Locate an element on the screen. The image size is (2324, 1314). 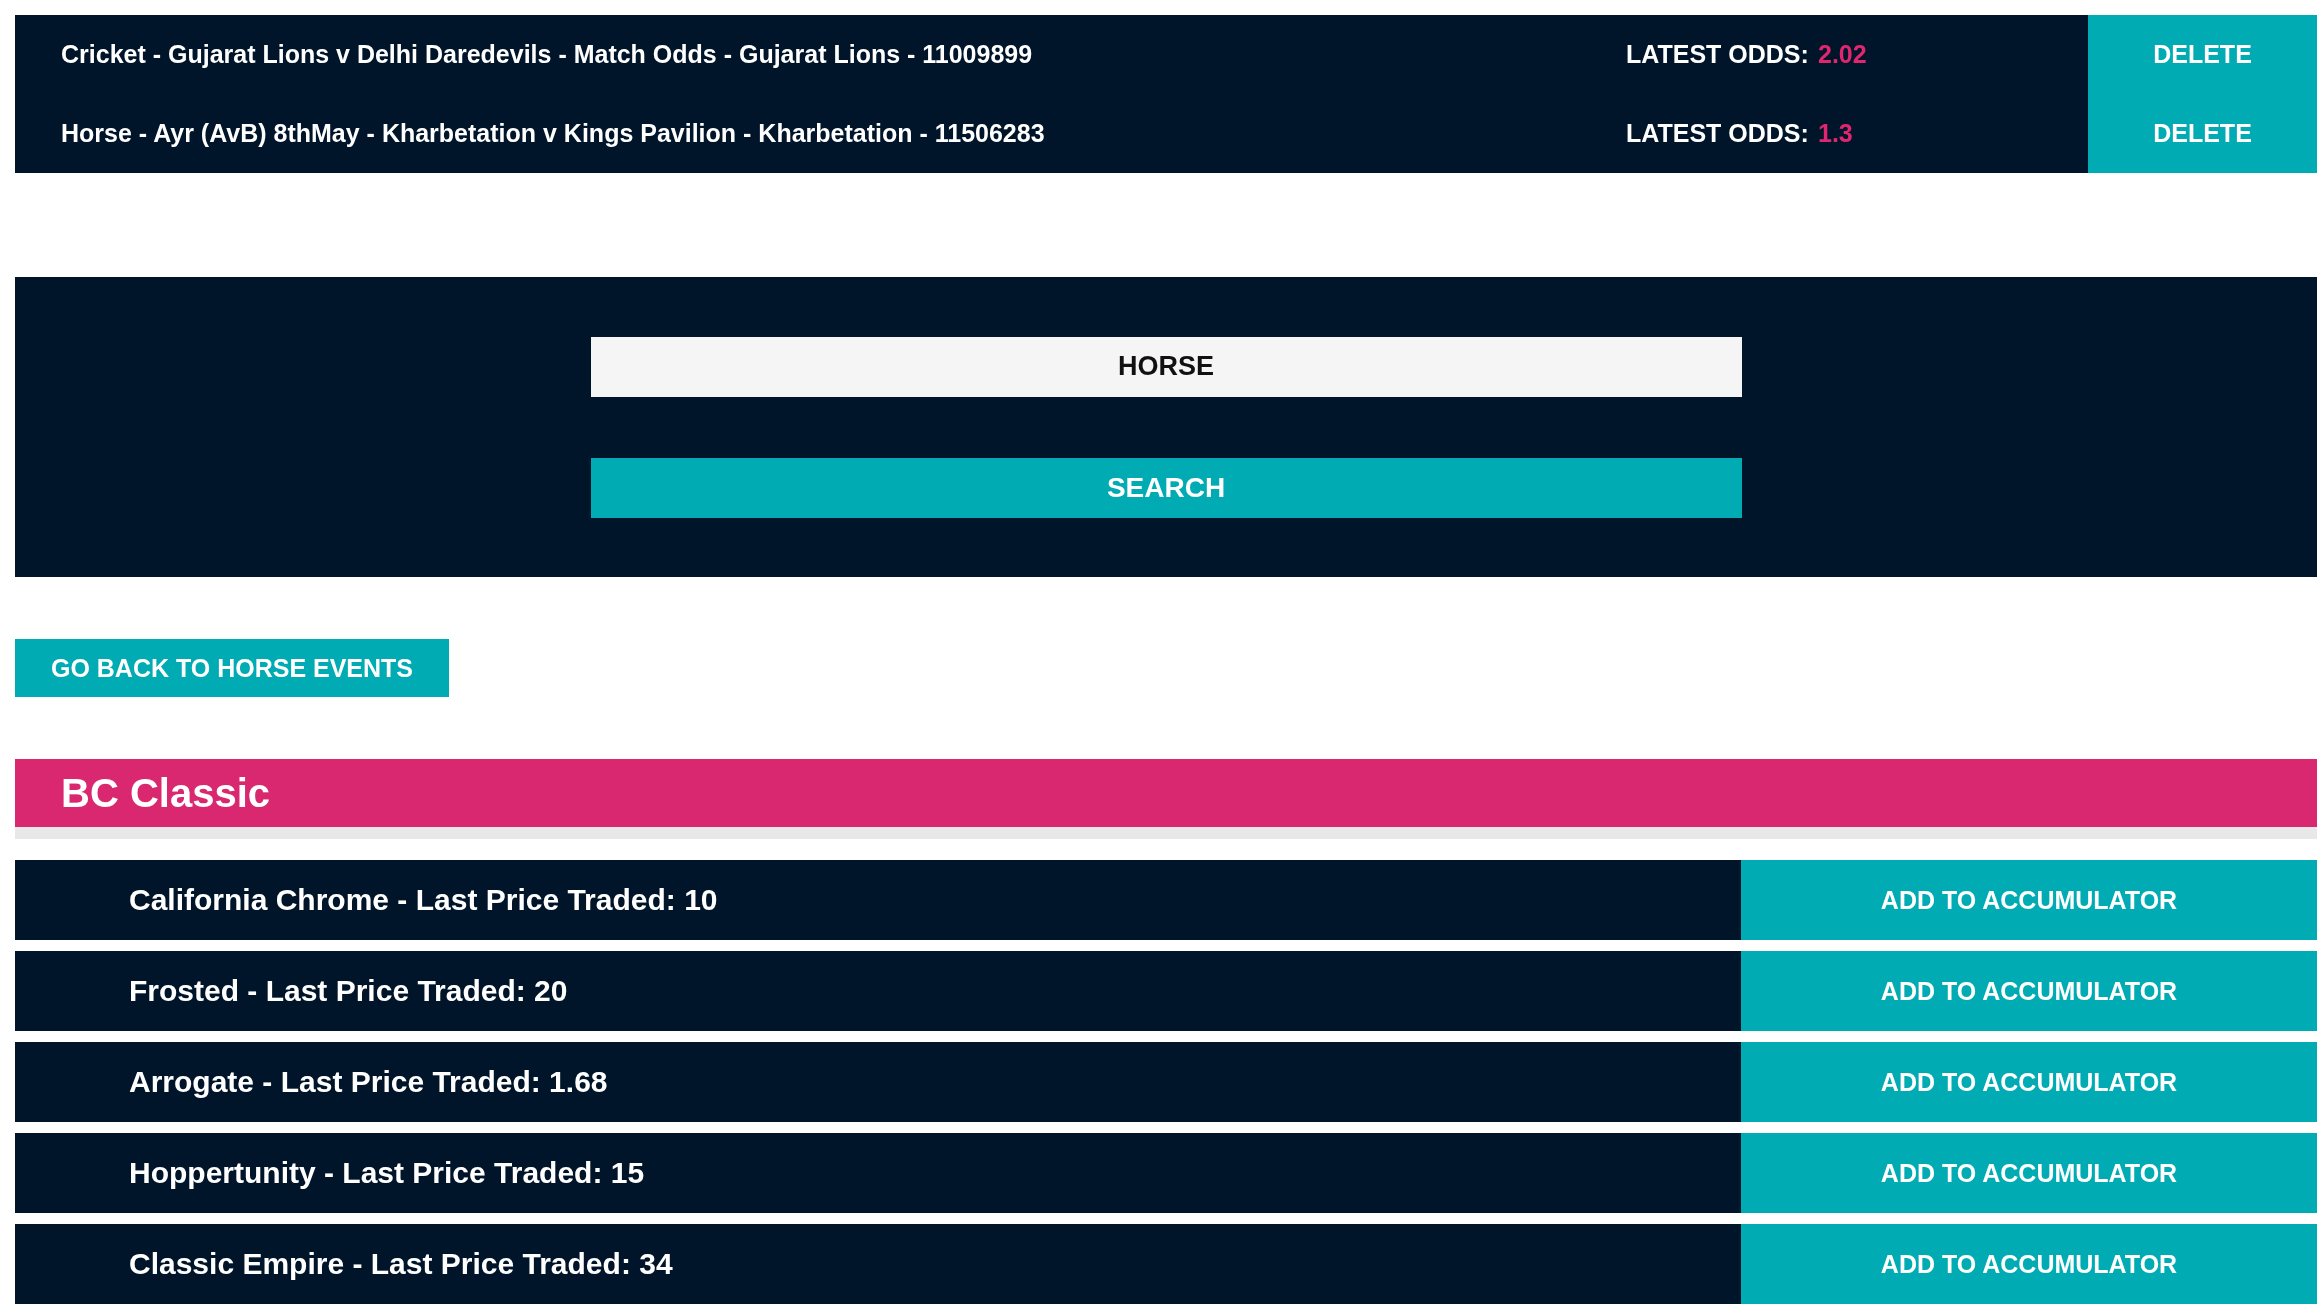
event-header: BC Classic is located at coordinates (1166, 793).